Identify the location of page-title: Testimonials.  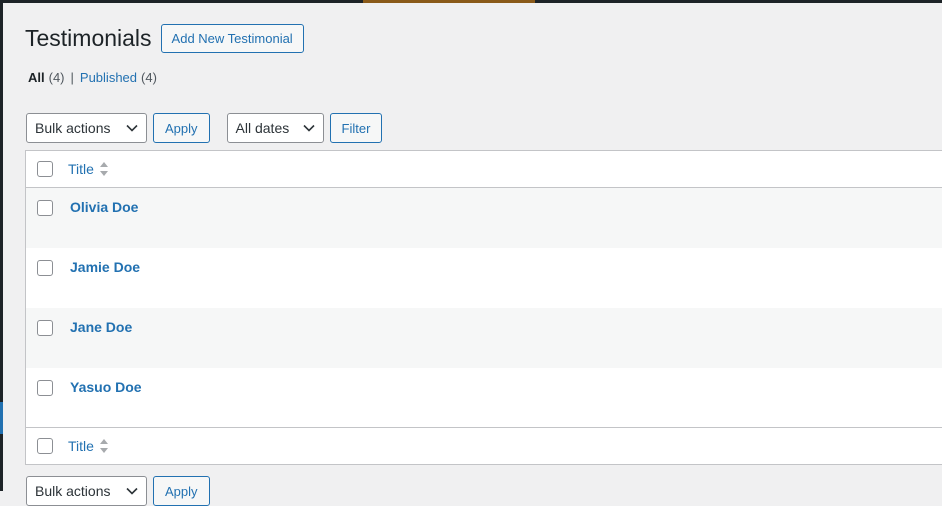
(88, 38).